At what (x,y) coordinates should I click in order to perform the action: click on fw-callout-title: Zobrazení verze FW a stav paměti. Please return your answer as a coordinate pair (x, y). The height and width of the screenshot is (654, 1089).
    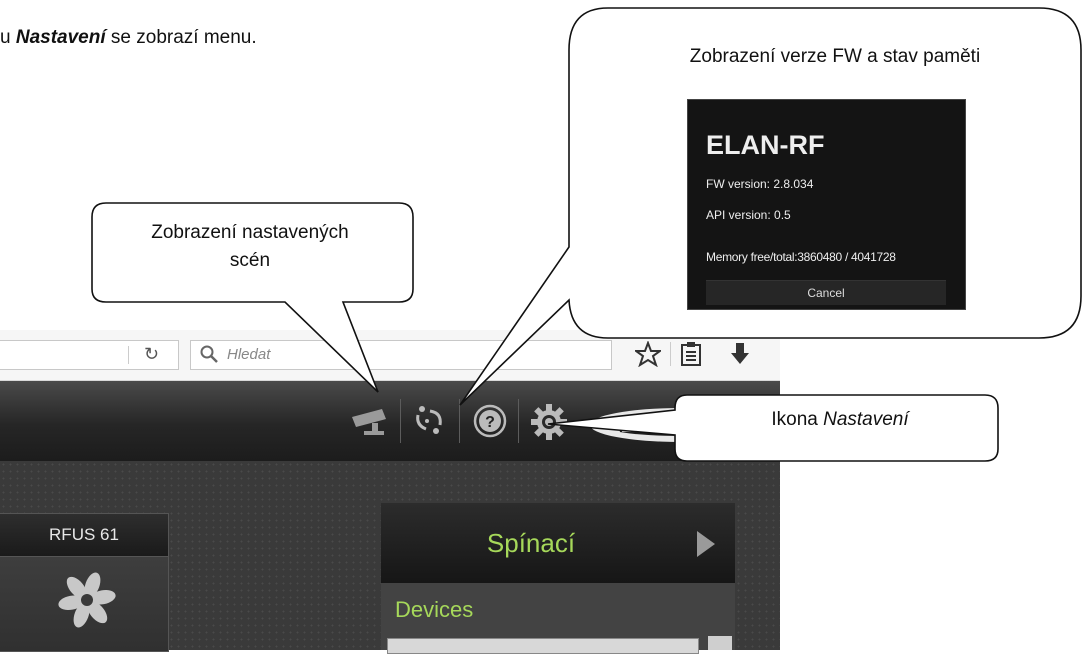
    Looking at the image, I should click on (835, 56).